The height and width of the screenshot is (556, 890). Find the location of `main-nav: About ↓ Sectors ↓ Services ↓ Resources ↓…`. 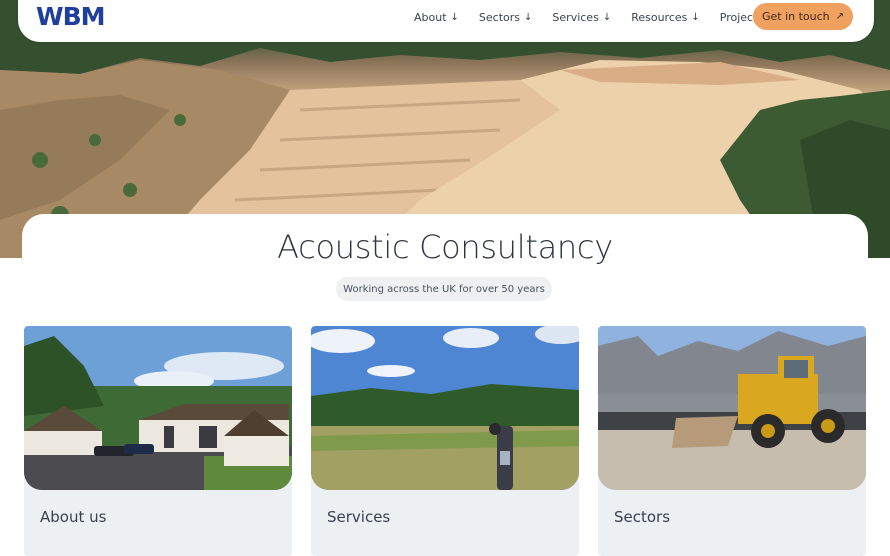

main-nav: About ↓ Sectors ↓ Services ↓ Resources ↓… is located at coordinates (598, 17).